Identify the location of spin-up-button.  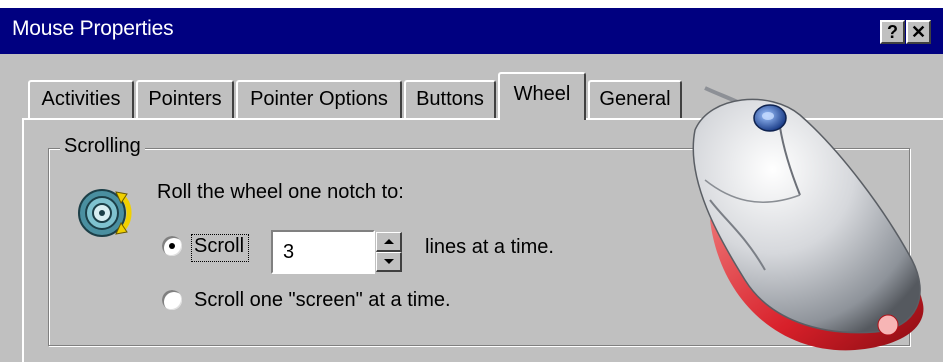
(389, 242).